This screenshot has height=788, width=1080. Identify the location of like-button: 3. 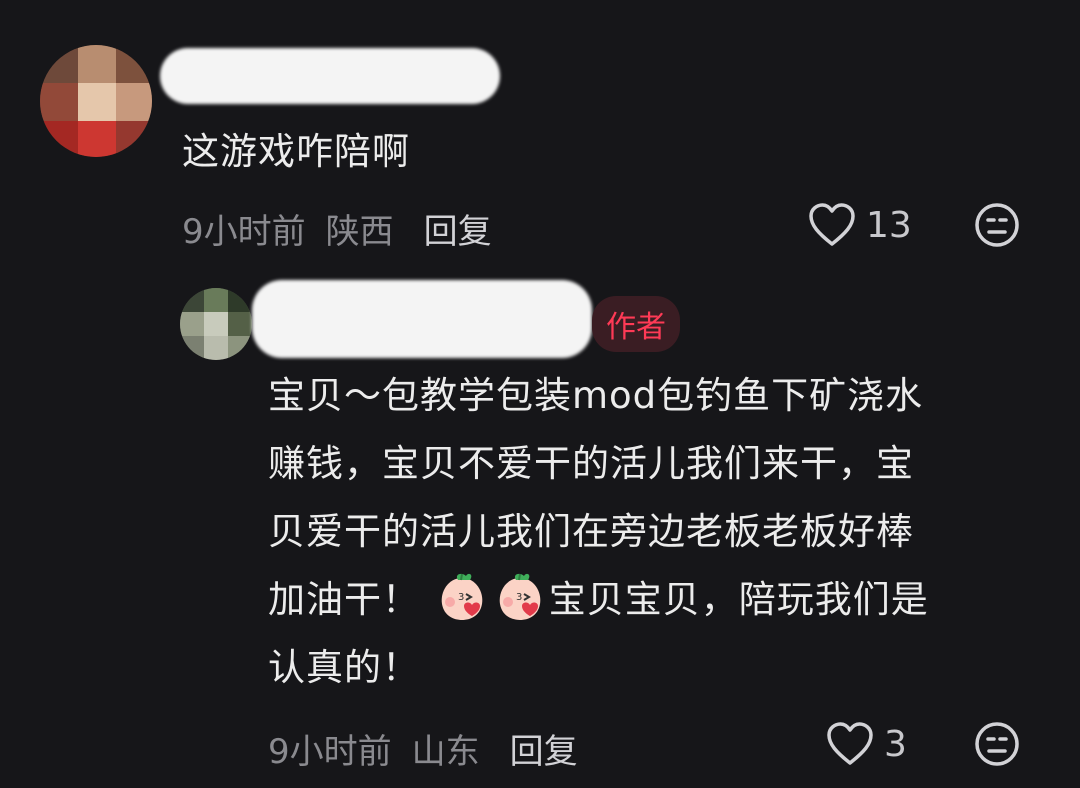
(866, 744).